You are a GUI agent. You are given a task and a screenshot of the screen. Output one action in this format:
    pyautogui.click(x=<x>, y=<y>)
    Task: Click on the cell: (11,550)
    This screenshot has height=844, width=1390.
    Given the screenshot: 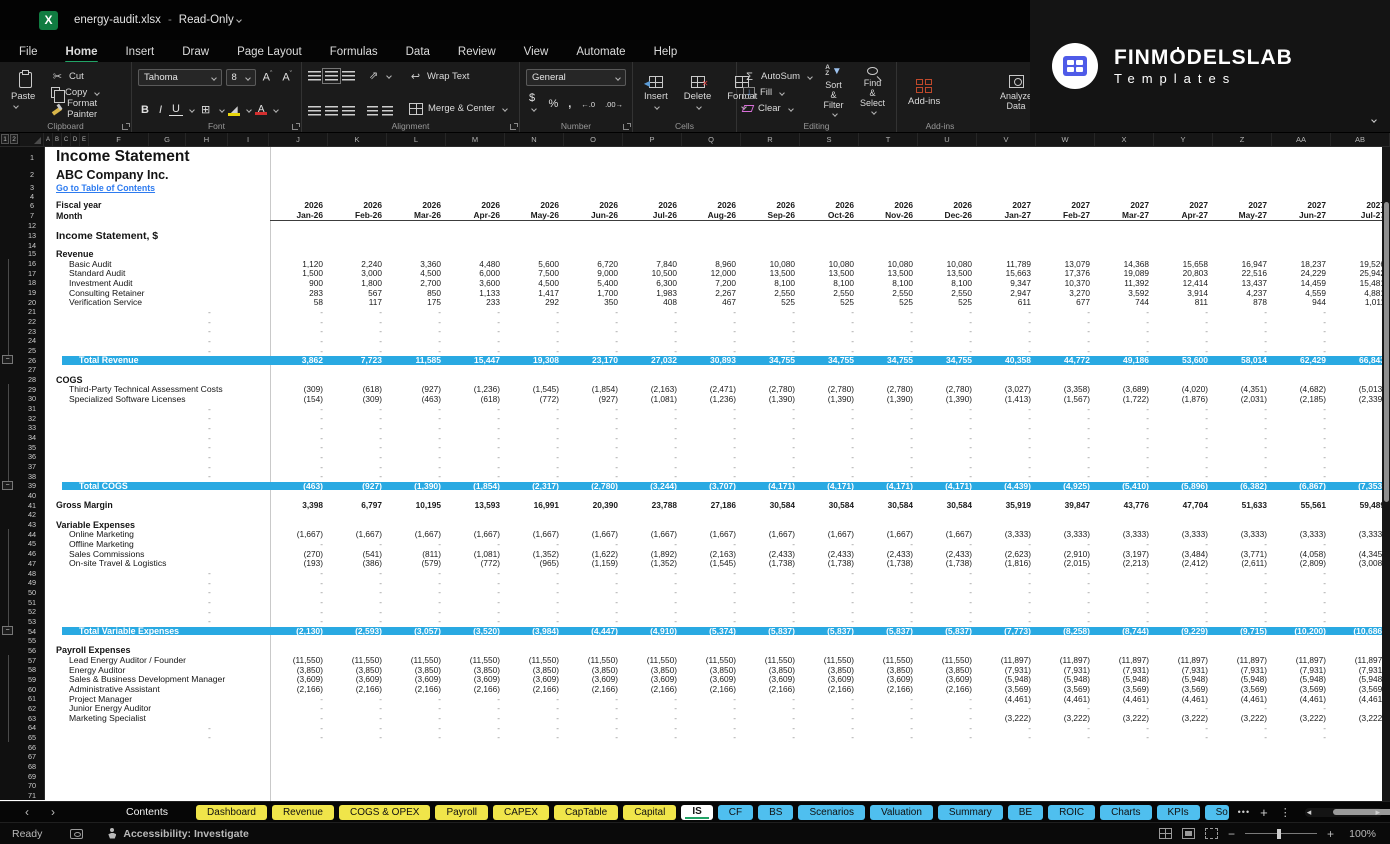 What is the action you would take?
    pyautogui.click(x=712, y=660)
    